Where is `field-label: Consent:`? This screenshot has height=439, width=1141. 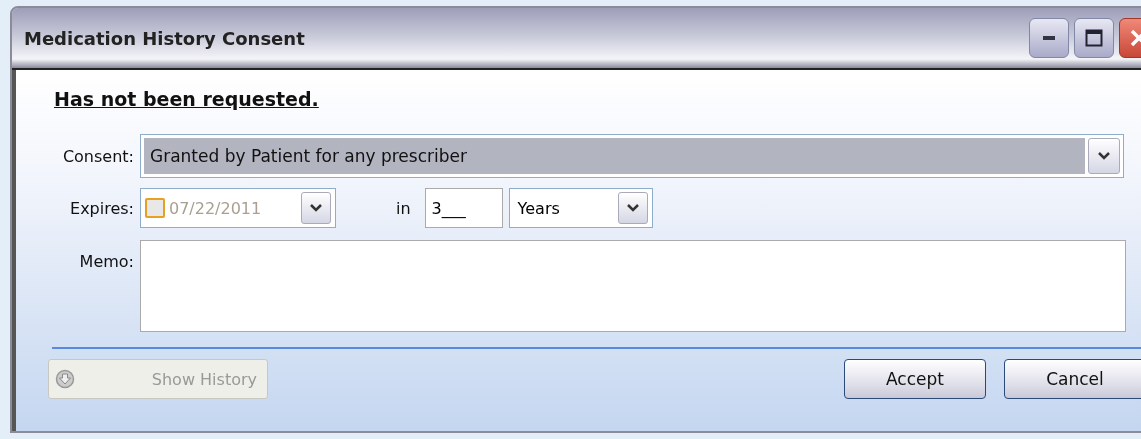 field-label: Consent: is located at coordinates (98, 156).